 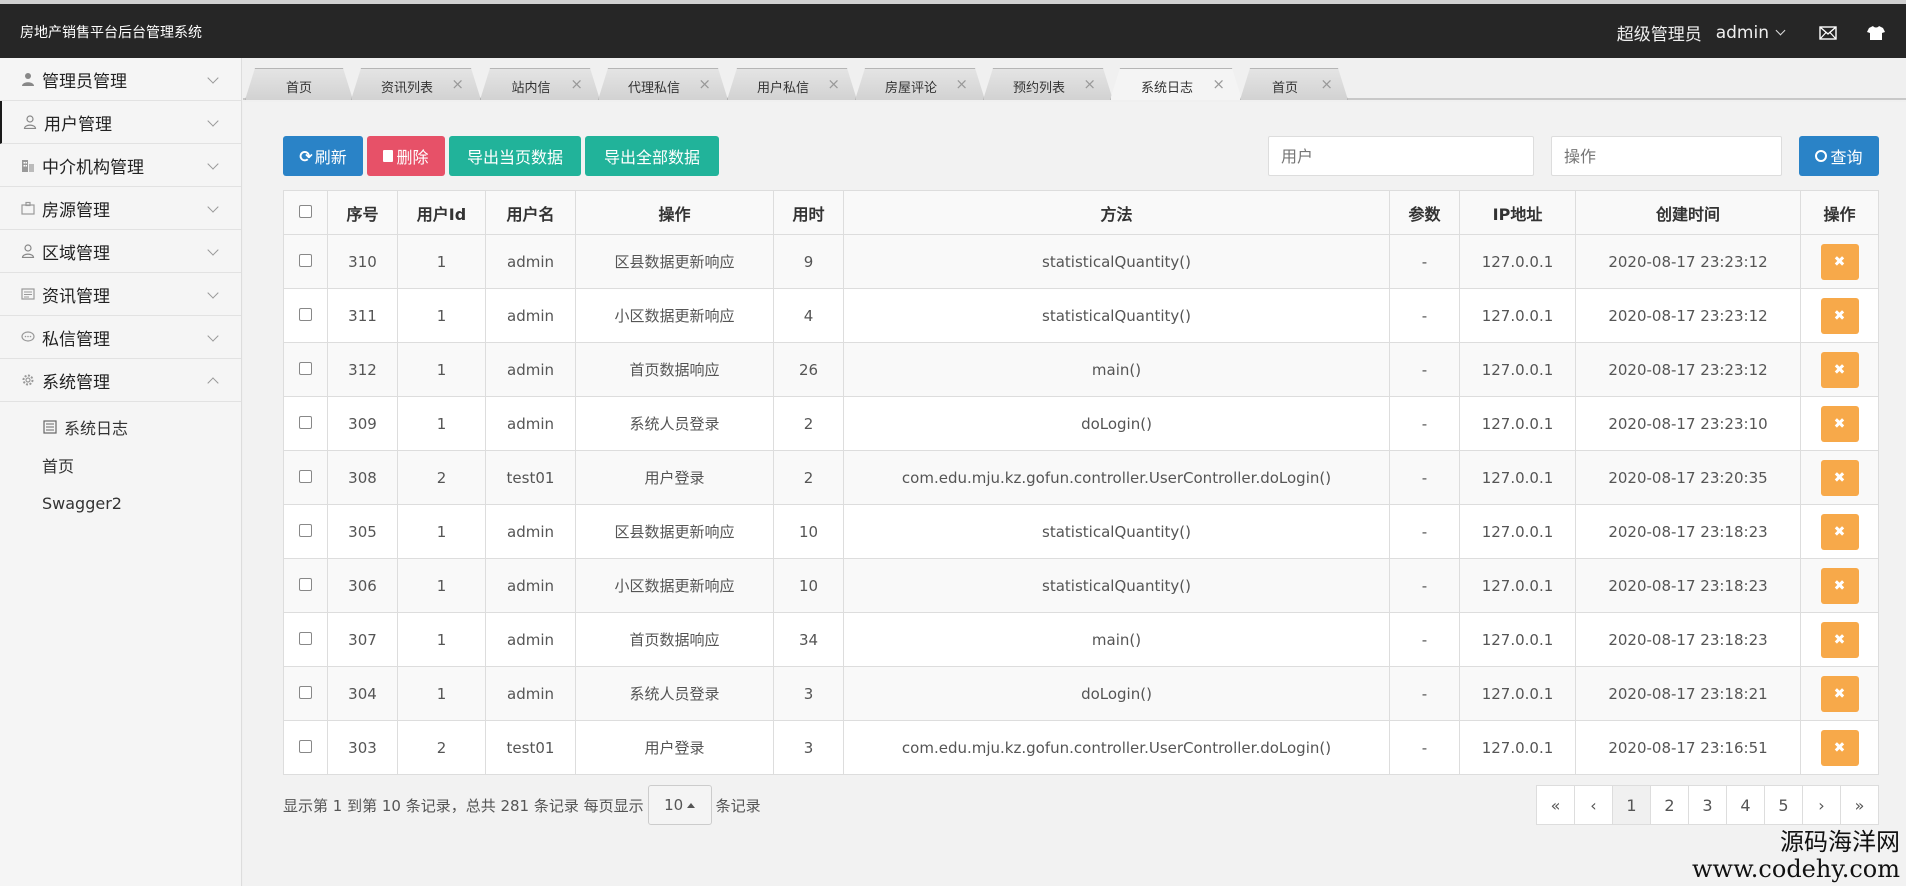 I want to click on submenu-item-system-log: 系统日志, so click(x=120, y=427).